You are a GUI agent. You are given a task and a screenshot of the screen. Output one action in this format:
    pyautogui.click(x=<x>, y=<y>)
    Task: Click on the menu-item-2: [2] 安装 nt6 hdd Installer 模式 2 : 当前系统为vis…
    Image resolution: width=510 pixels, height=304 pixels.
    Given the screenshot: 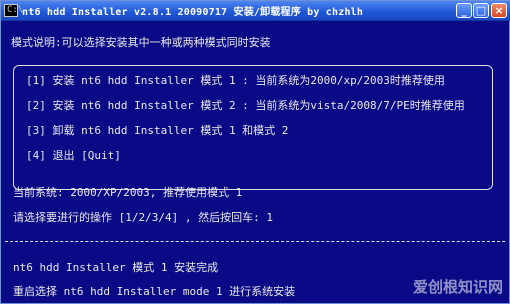 What is the action you would take?
    pyautogui.click(x=245, y=105)
    